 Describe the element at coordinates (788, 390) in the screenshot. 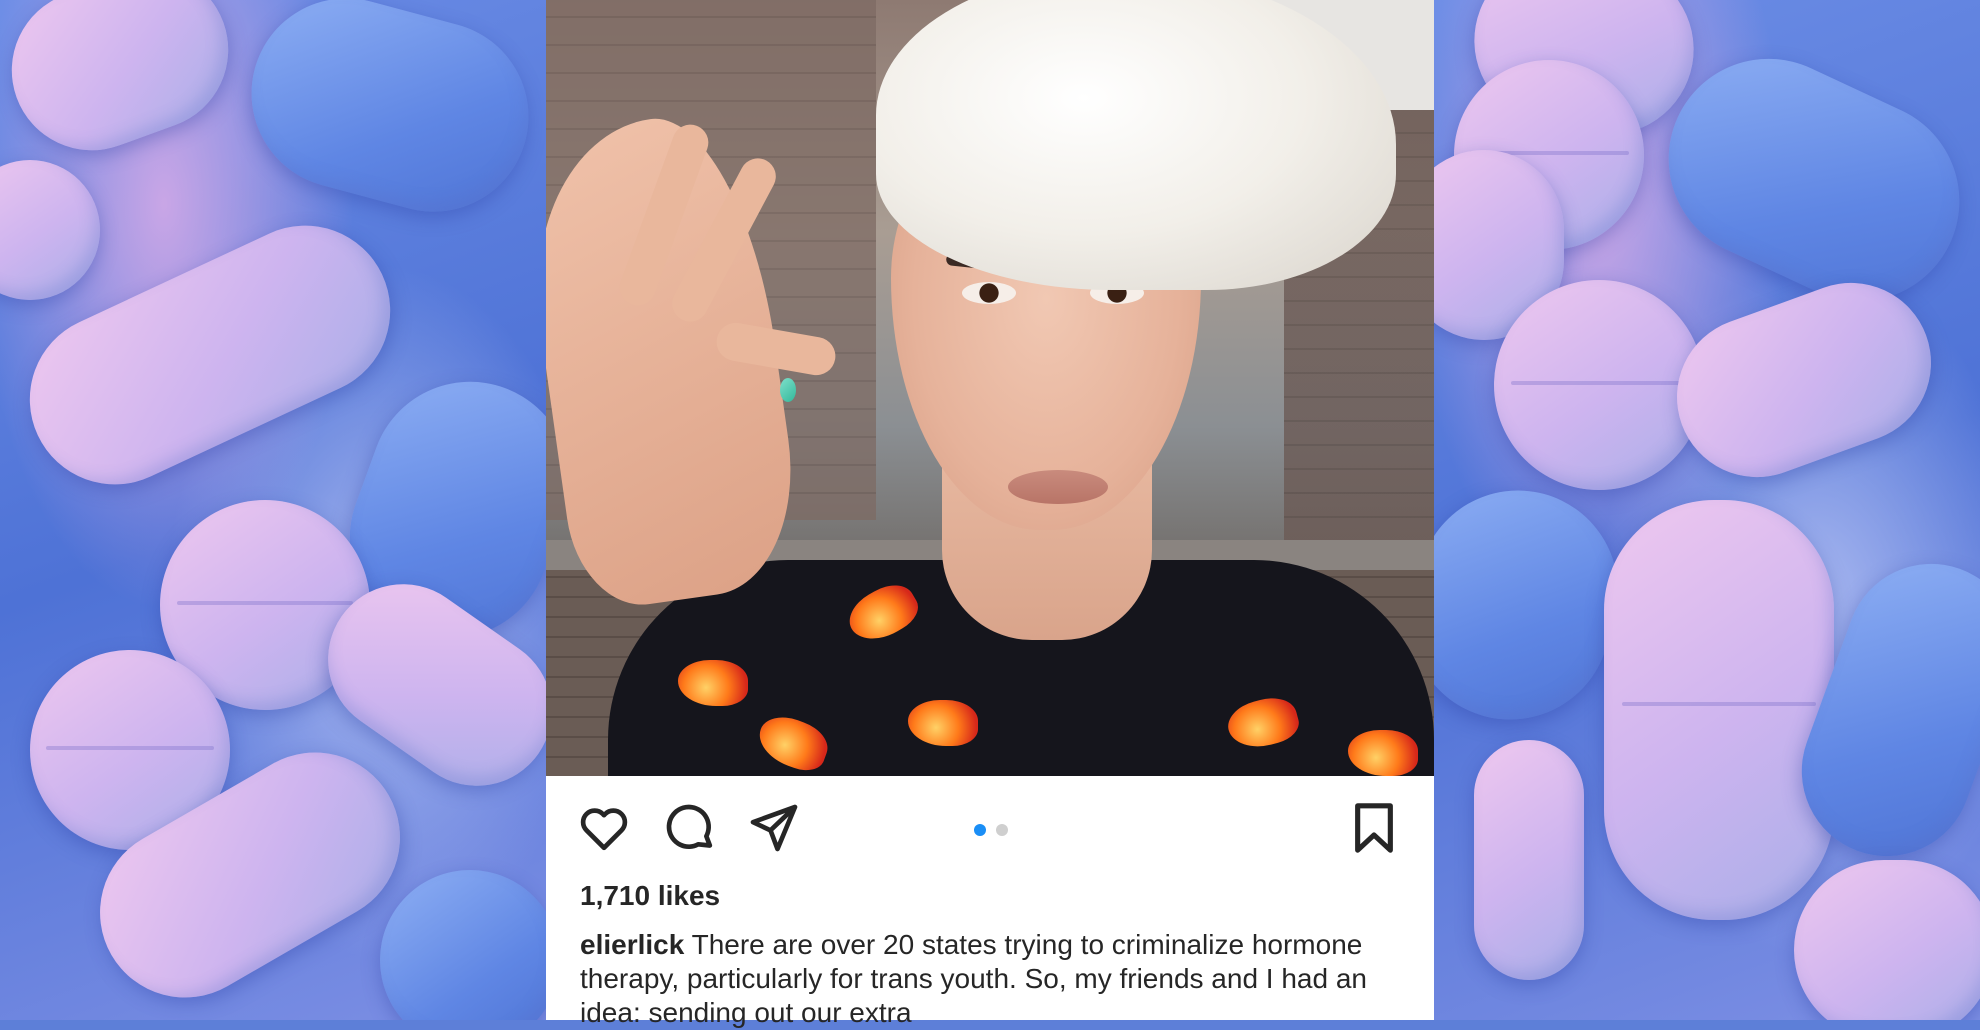

I see `held-pill` at that location.